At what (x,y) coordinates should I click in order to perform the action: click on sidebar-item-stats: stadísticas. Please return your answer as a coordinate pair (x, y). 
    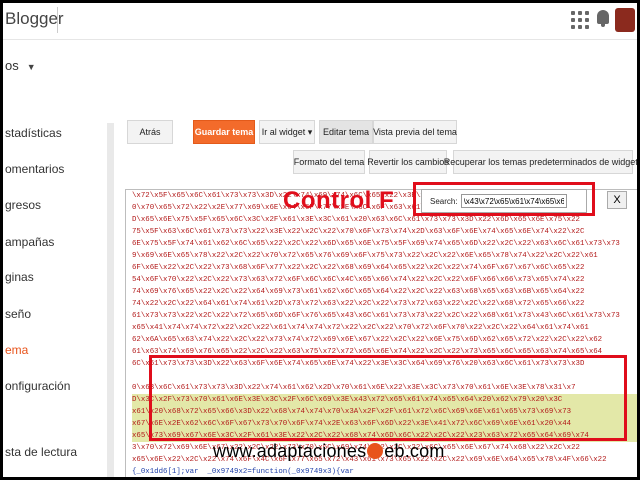
    Looking at the image, I should click on (33, 133).